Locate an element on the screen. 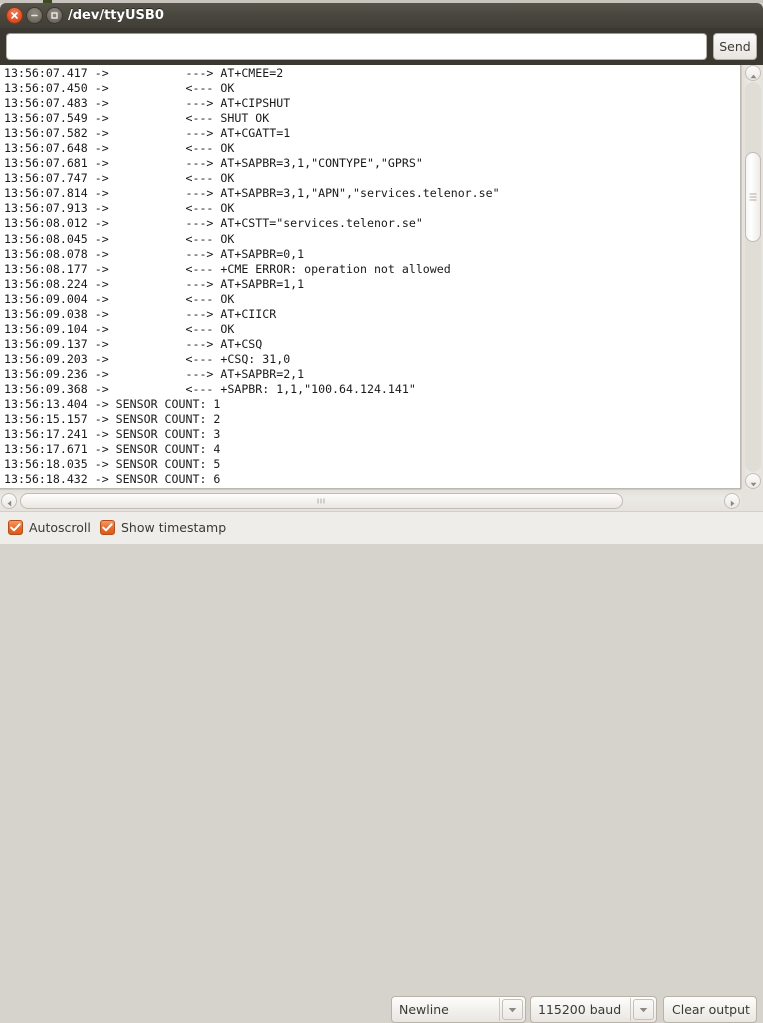 Image resolution: width=763 pixels, height=1023 pixels. scroll-up-button is located at coordinates (753, 73).